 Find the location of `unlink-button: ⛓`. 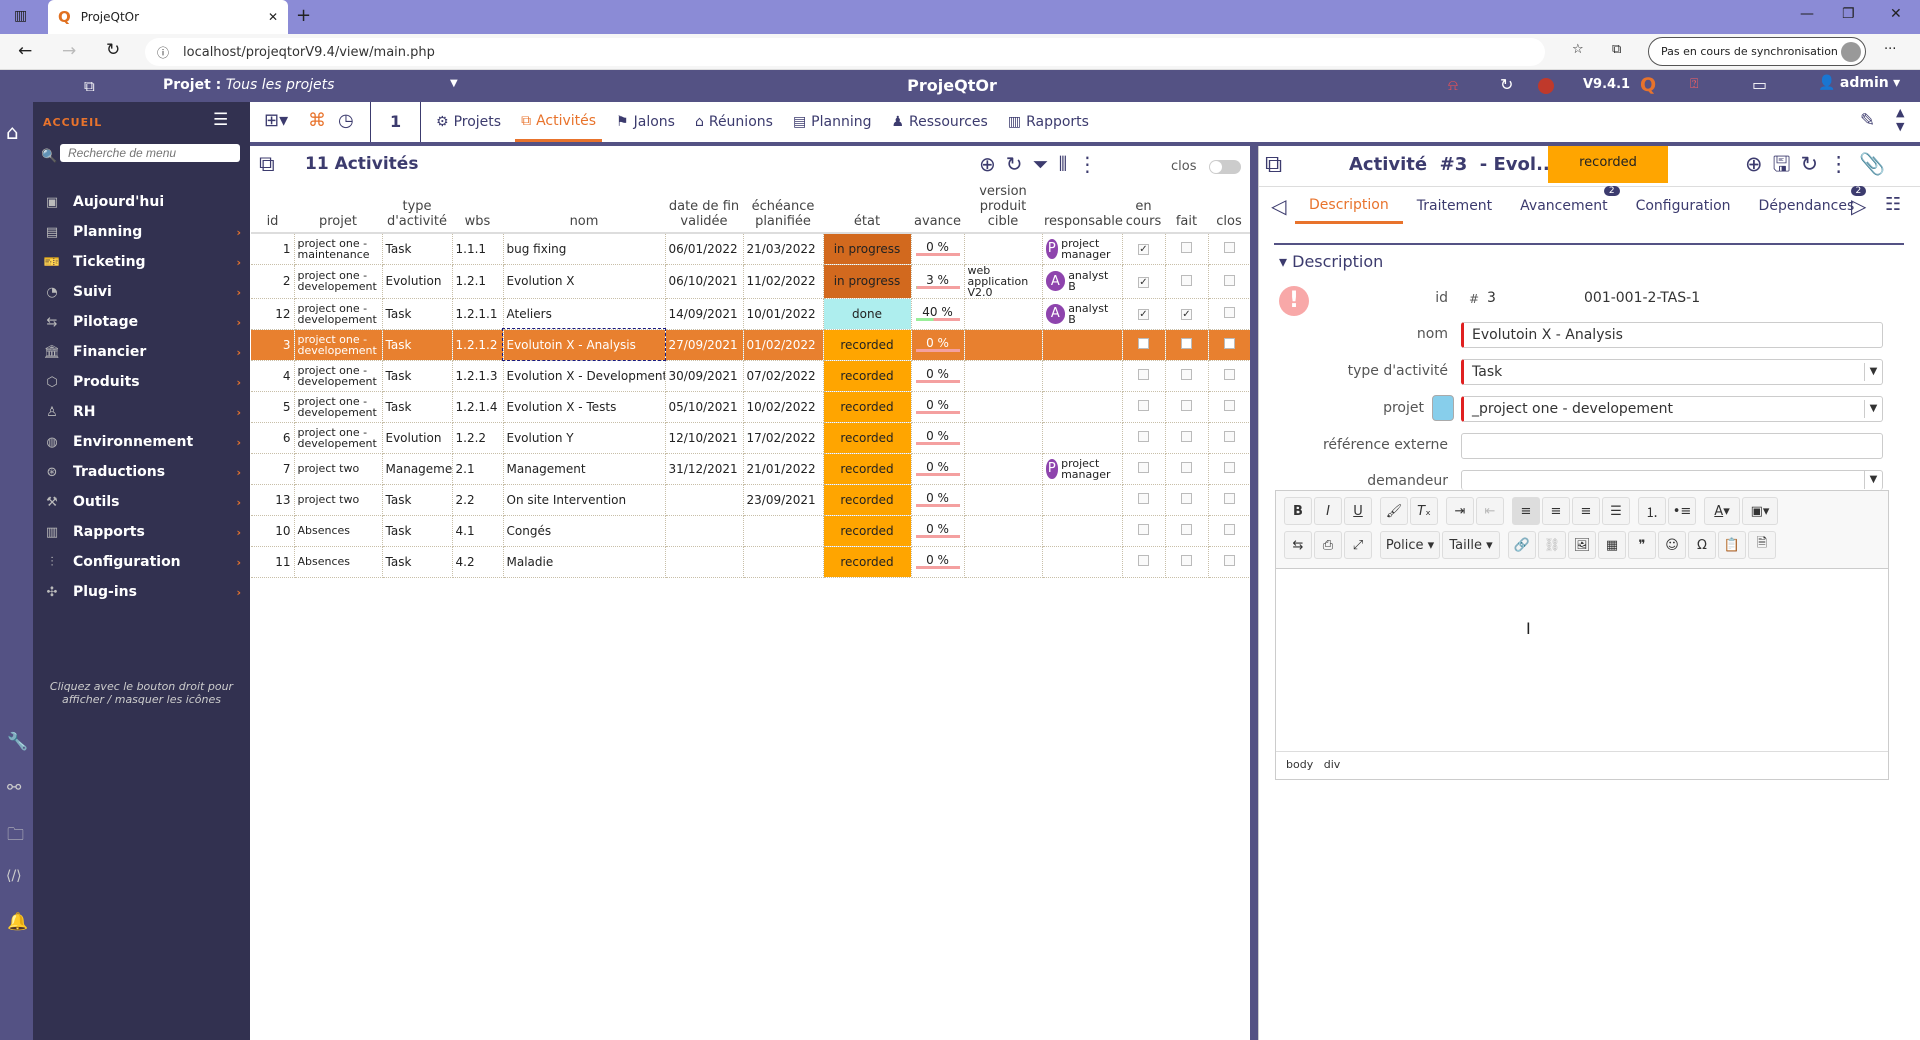

unlink-button: ⛓ is located at coordinates (1552, 545).